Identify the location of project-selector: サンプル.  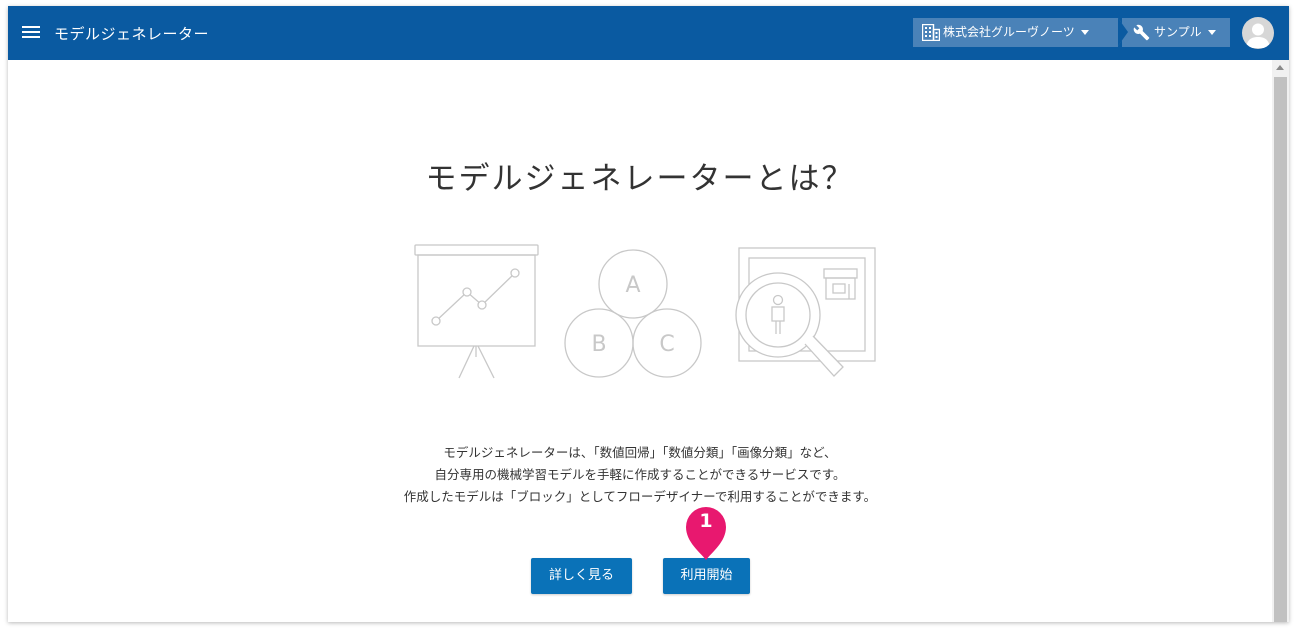
(1174, 32).